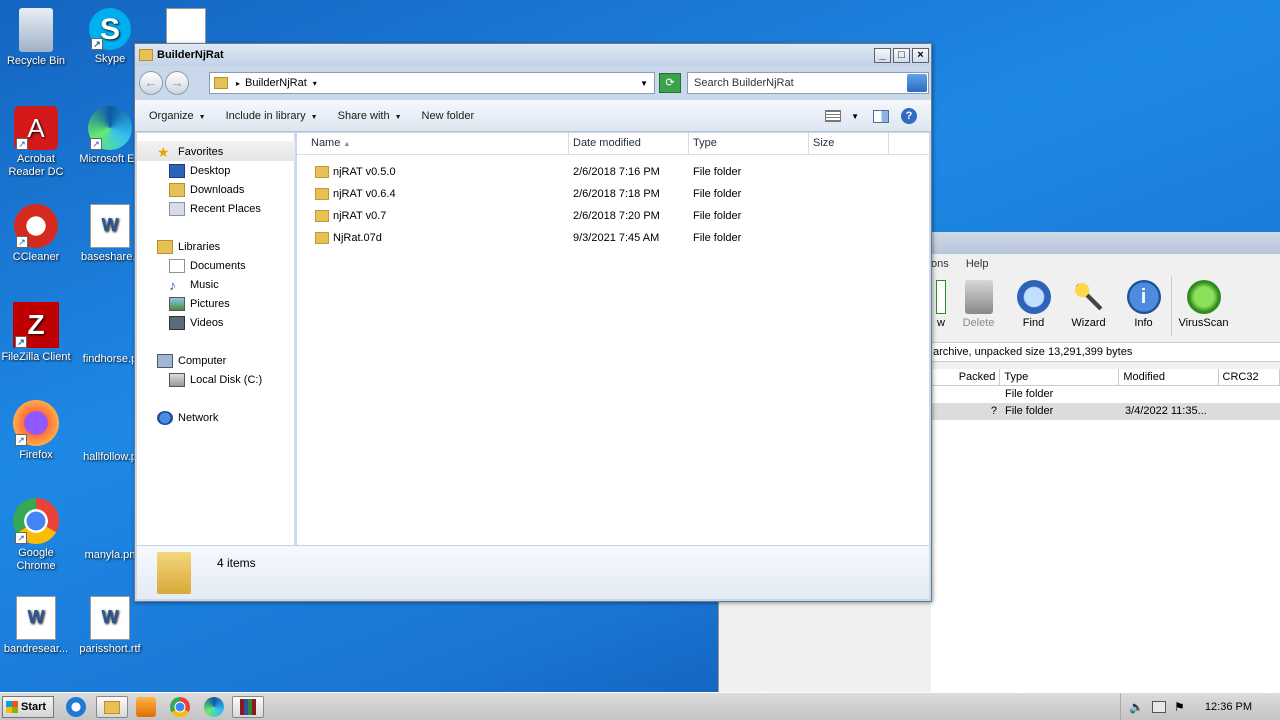  I want to click on nav-music: ♪ Music, so click(194, 285).